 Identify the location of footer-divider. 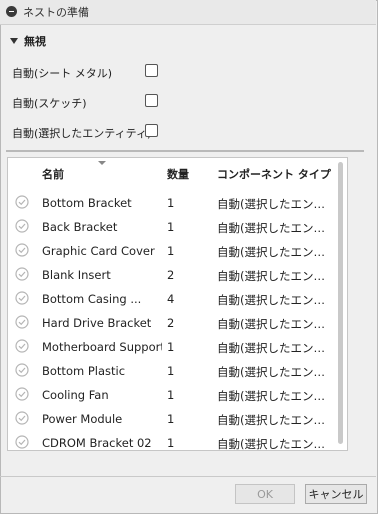
(188, 476).